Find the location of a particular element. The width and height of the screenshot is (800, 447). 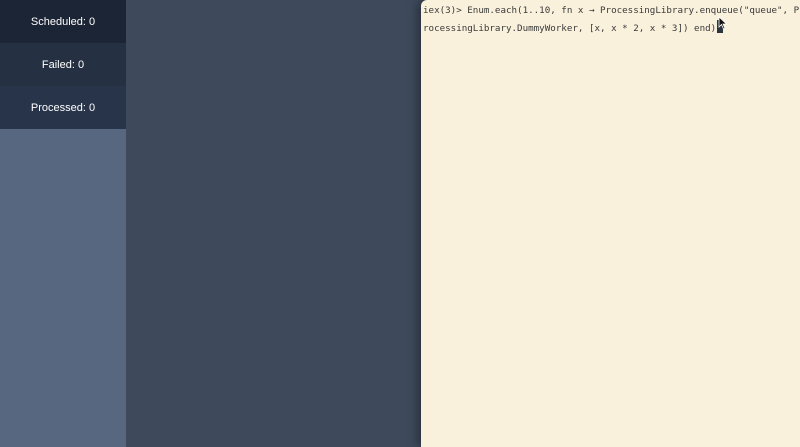

mouse-pointer-icon is located at coordinates (723, 23).